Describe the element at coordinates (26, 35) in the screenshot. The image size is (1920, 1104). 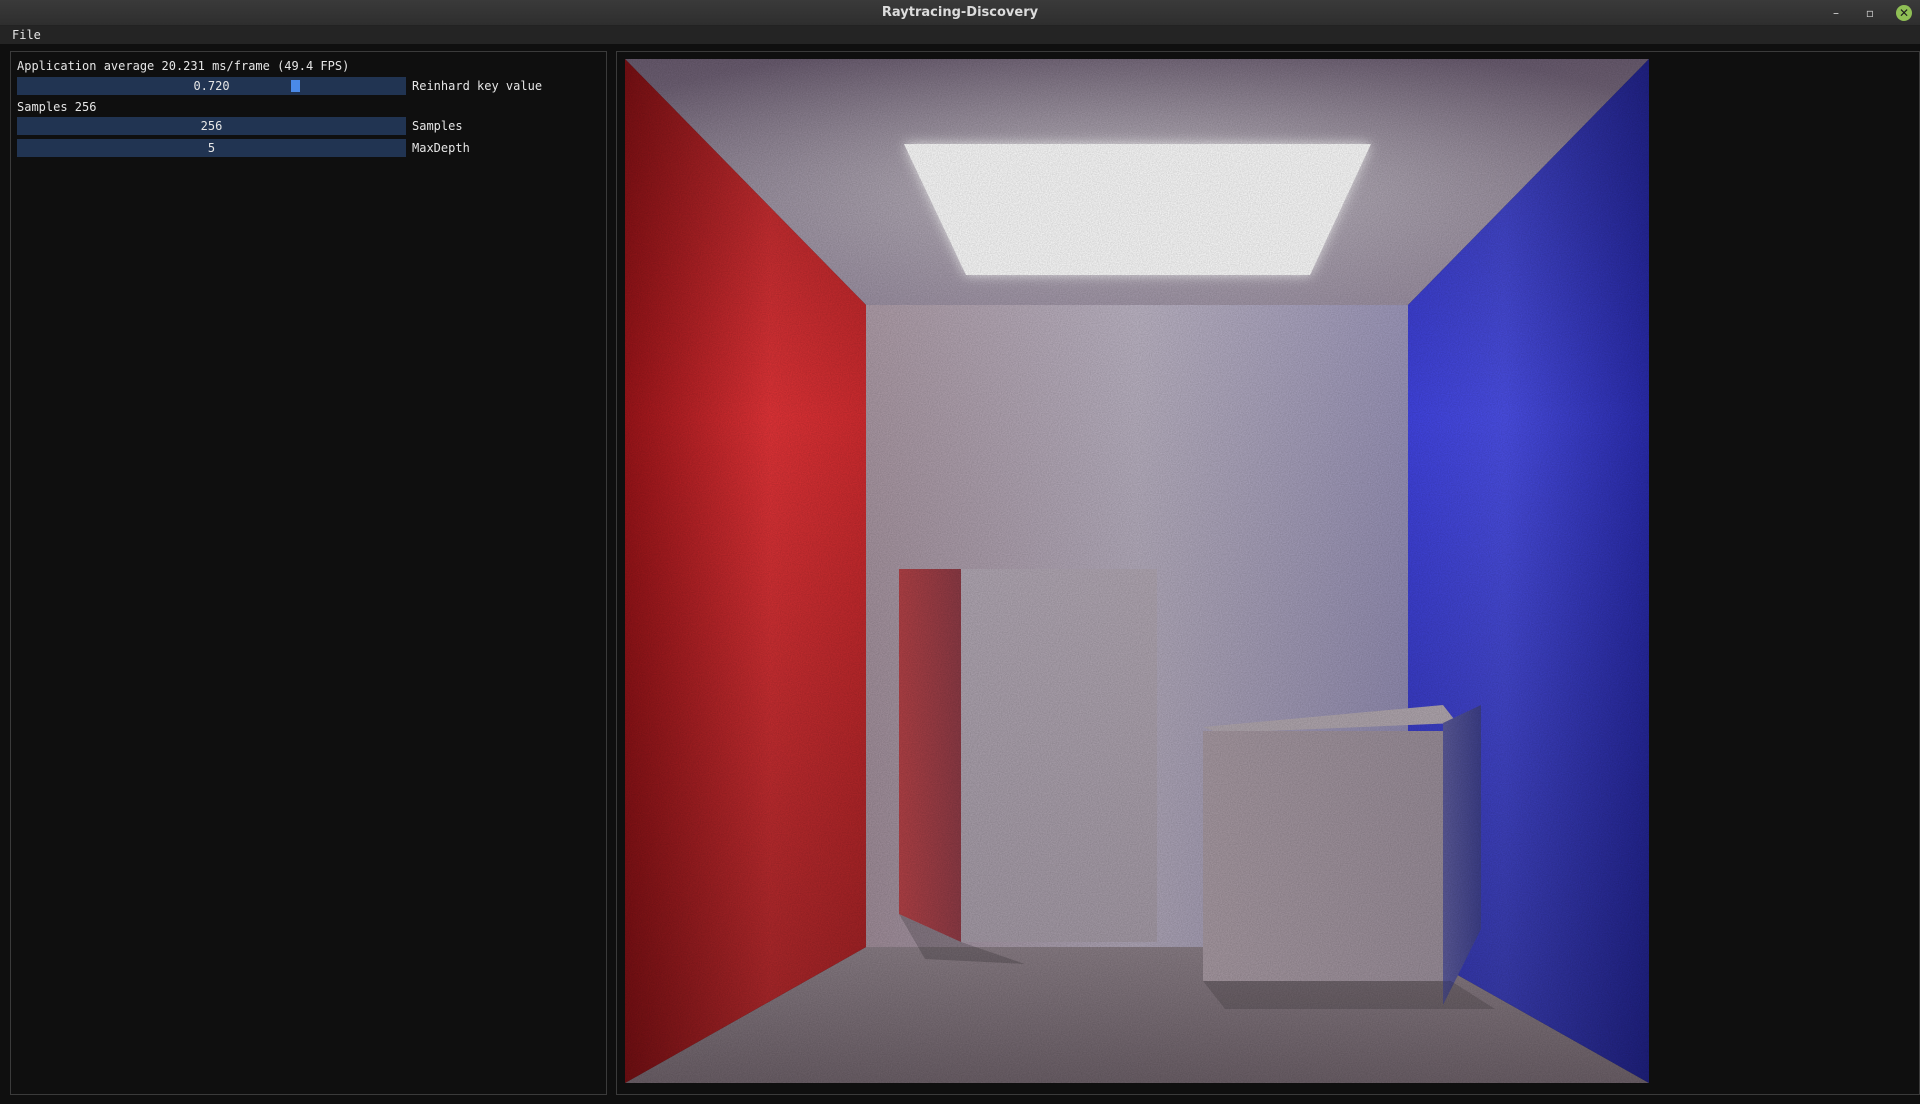
I see `menu-file: File` at that location.